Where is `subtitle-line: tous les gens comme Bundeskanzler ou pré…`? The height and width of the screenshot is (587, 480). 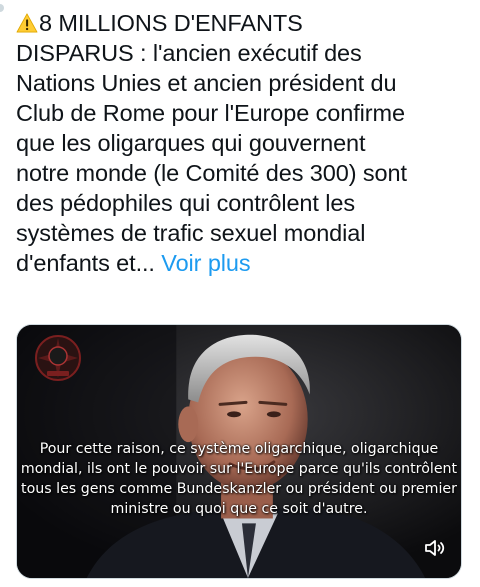 subtitle-line: tous les gens comme Bundeskanzler ou pré… is located at coordinates (239, 489).